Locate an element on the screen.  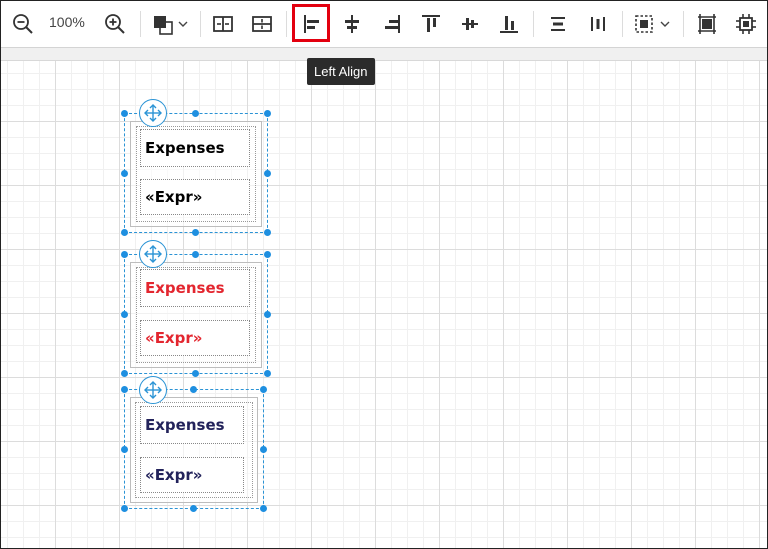
group-select-button is located at coordinates (653, 24).